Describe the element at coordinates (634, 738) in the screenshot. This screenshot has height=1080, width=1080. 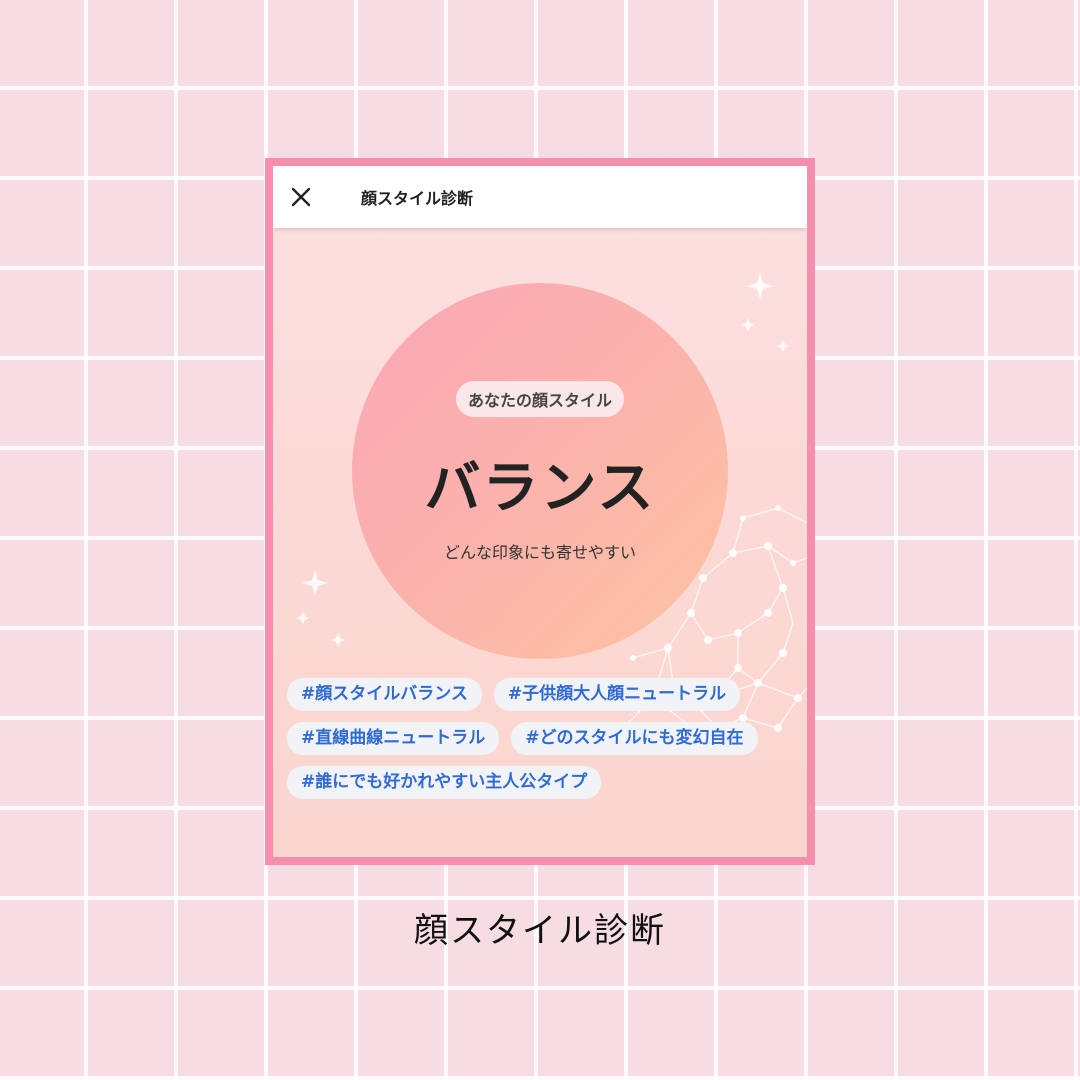
I see `hashtag-chip: #どのスタイルにも変幻自在` at that location.